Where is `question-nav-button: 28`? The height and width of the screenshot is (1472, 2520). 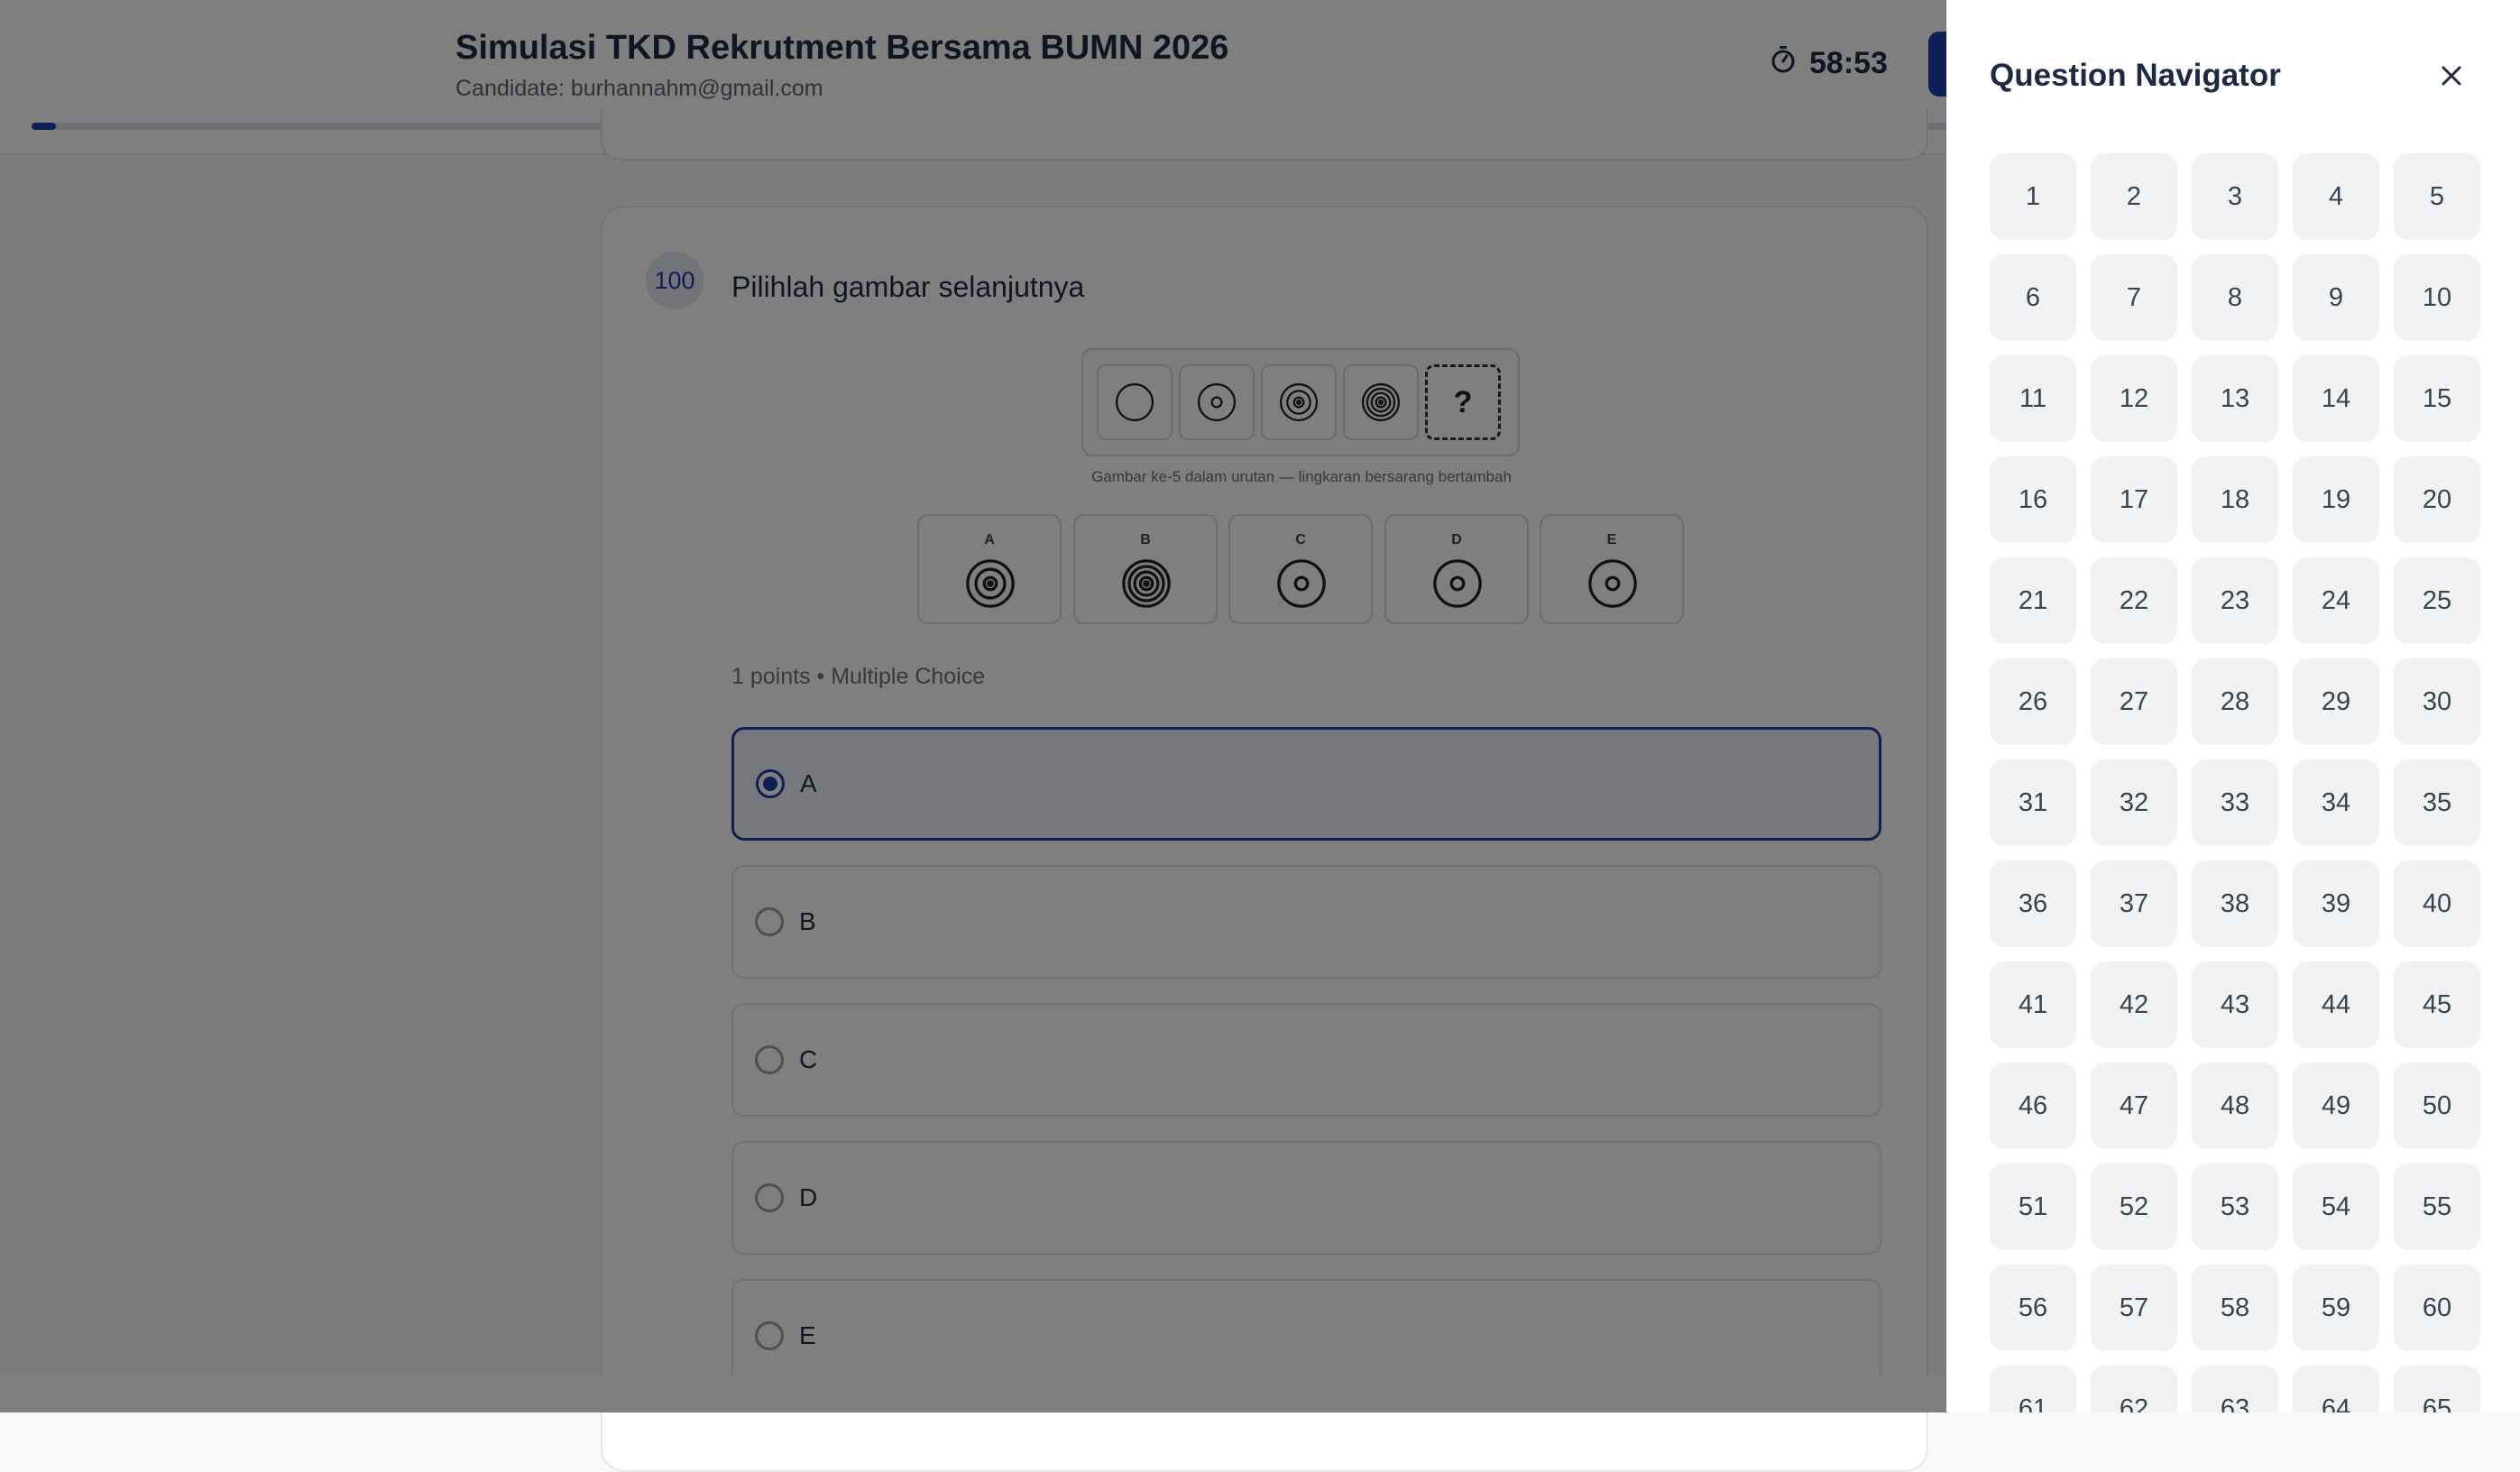 question-nav-button: 28 is located at coordinates (2235, 701).